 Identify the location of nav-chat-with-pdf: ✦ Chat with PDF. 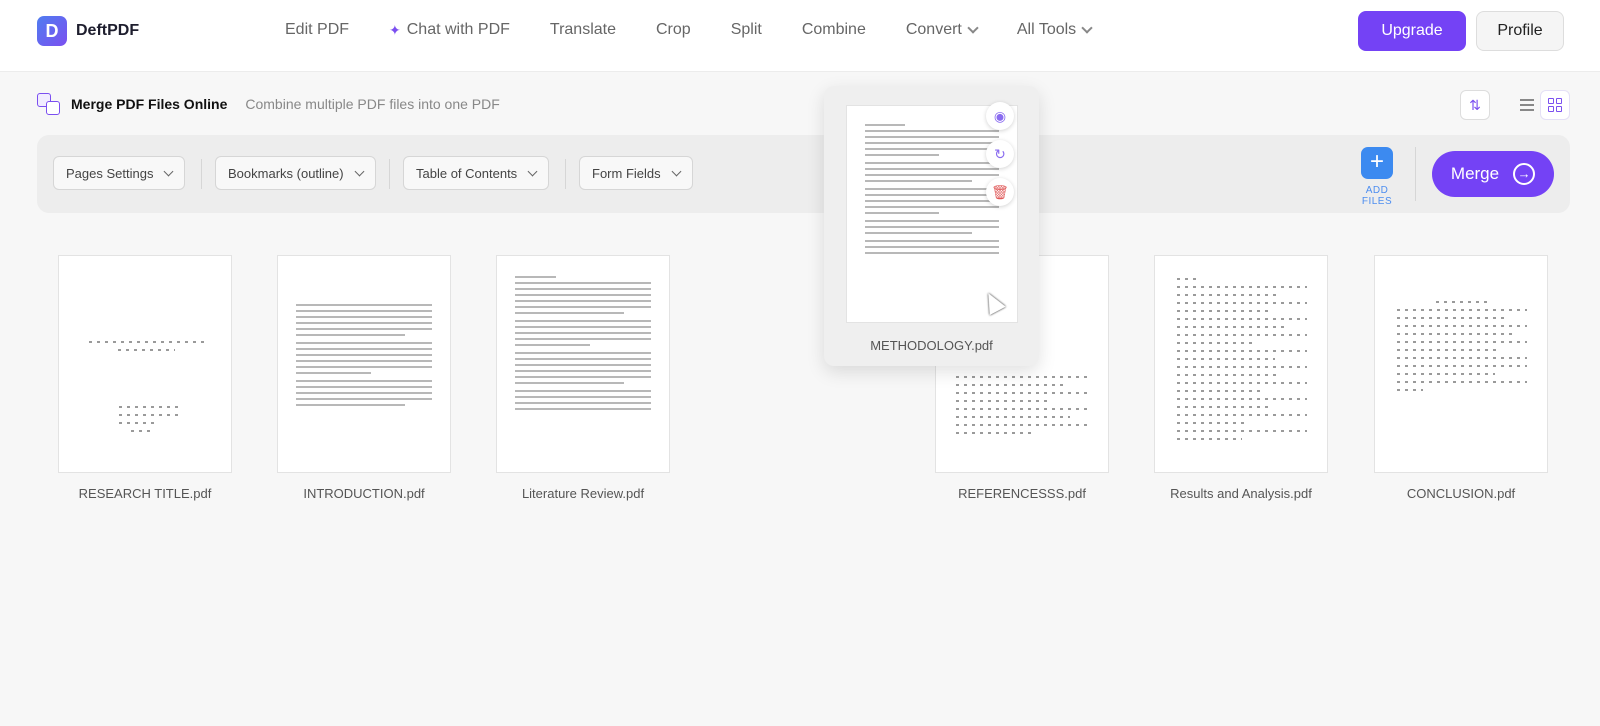
(449, 30).